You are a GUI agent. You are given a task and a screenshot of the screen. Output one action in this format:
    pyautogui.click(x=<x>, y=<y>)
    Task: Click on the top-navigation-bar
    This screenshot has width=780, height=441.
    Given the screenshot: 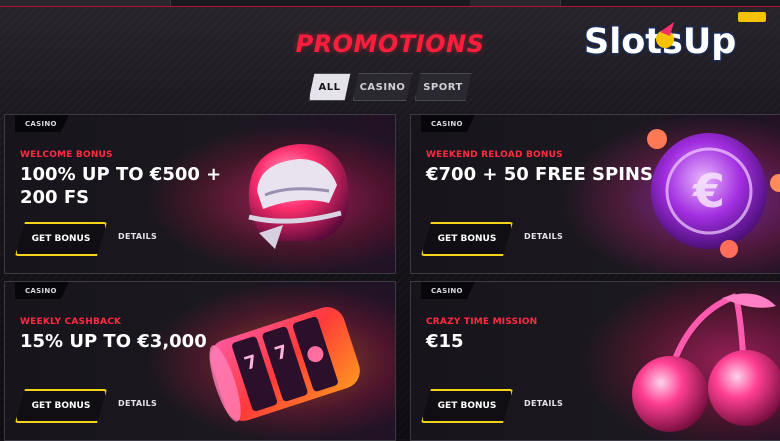 What is the action you would take?
    pyautogui.click(x=390, y=3)
    